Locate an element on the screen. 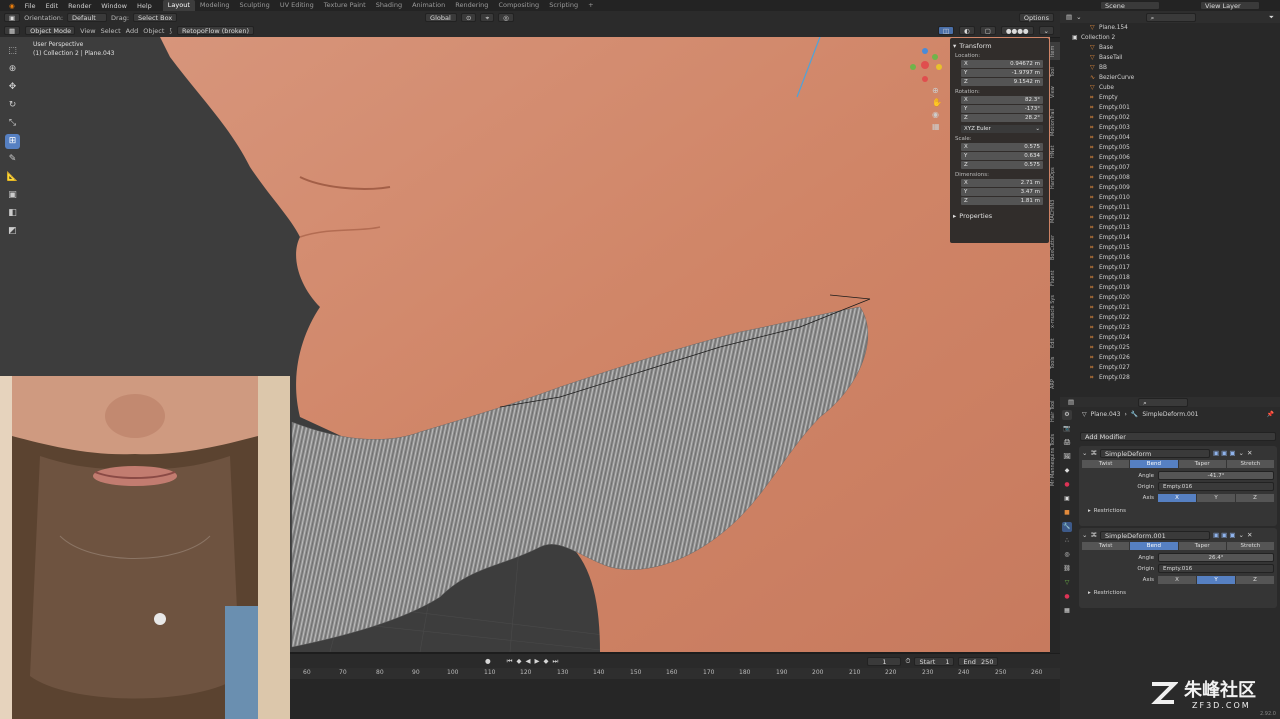  modifier-visibility-icons: ▣ ▣ ▣ is located at coordinates (1224, 535).